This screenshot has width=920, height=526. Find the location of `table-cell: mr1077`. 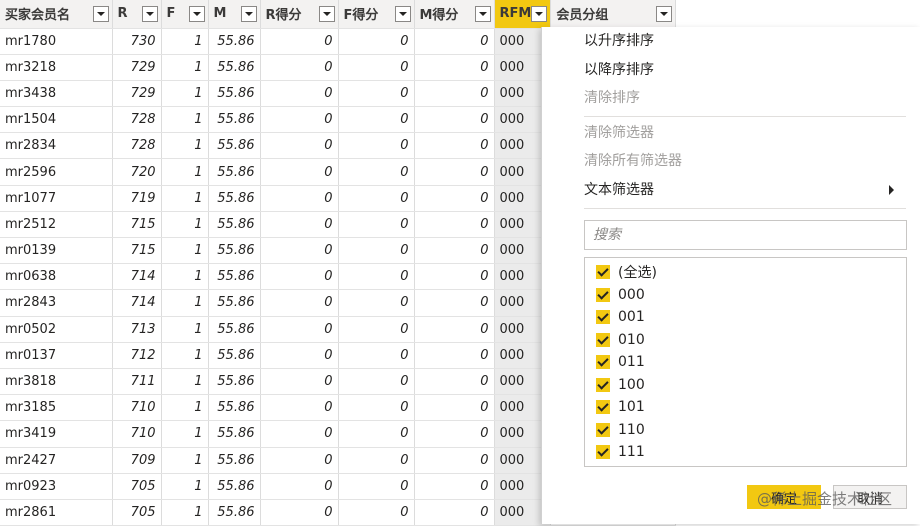

table-cell: mr1077 is located at coordinates (56, 198).